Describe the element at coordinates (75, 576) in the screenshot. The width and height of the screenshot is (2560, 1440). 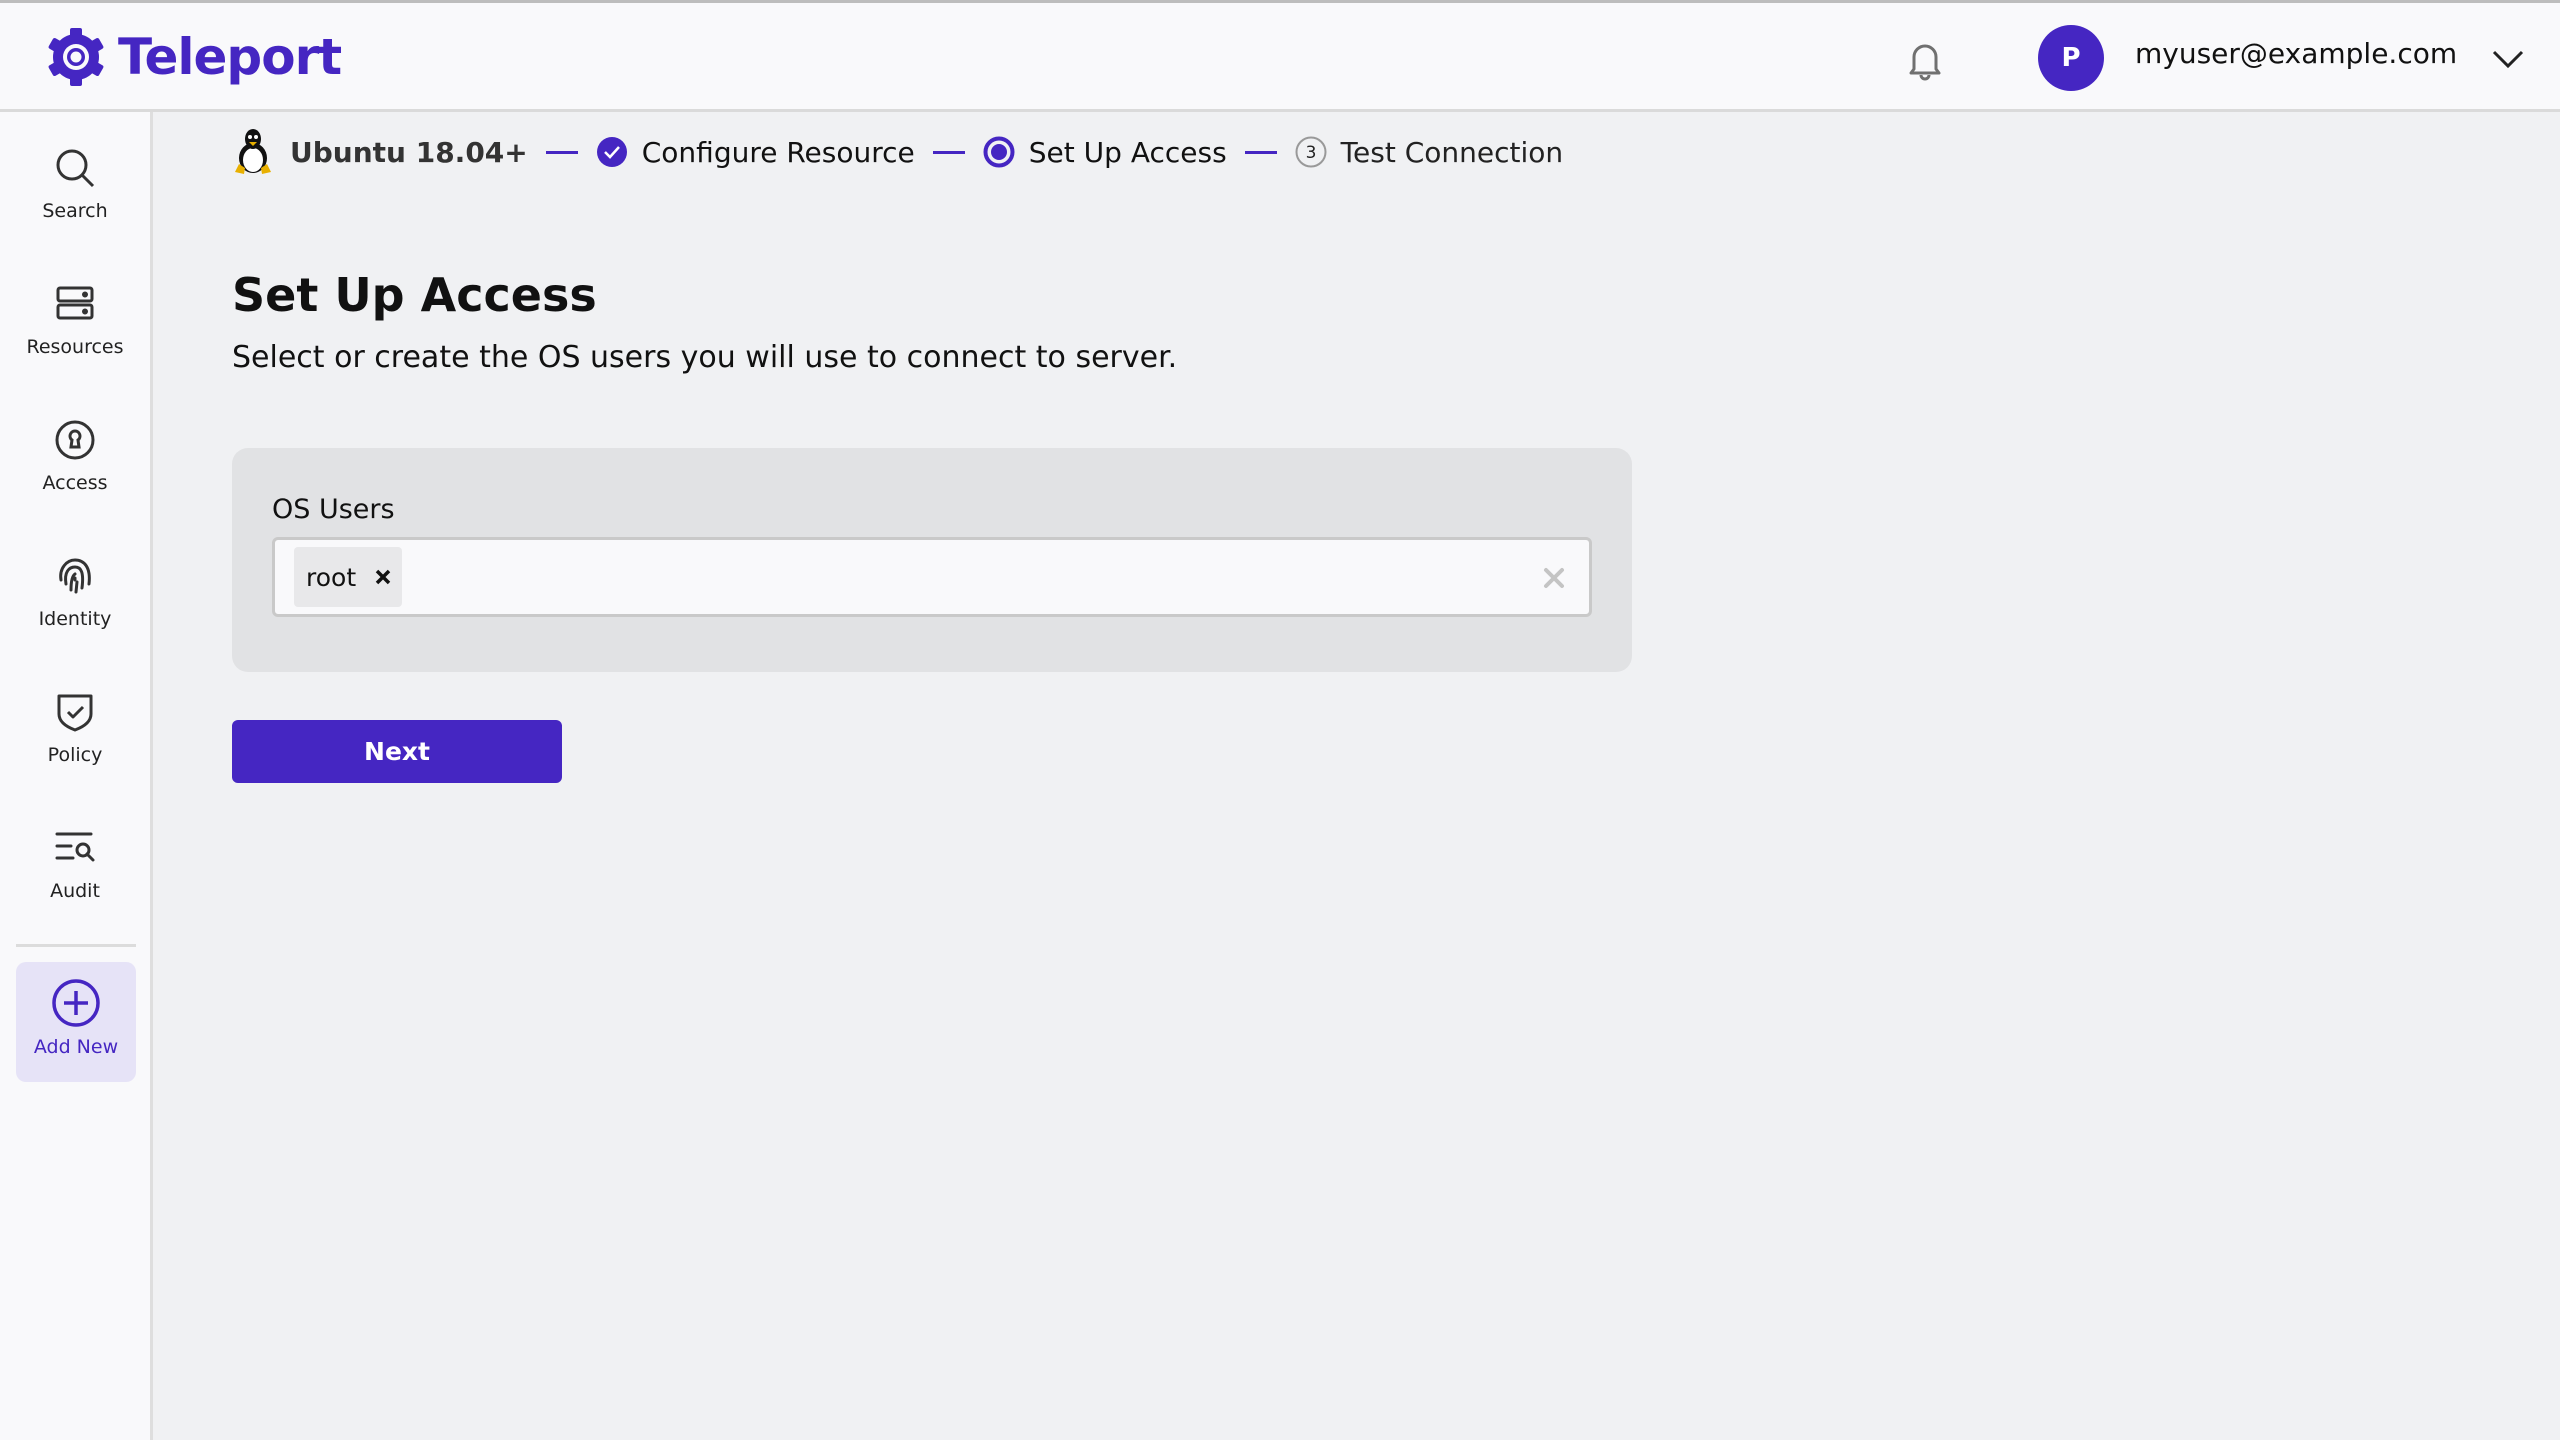
I see `fingerprint-icon` at that location.